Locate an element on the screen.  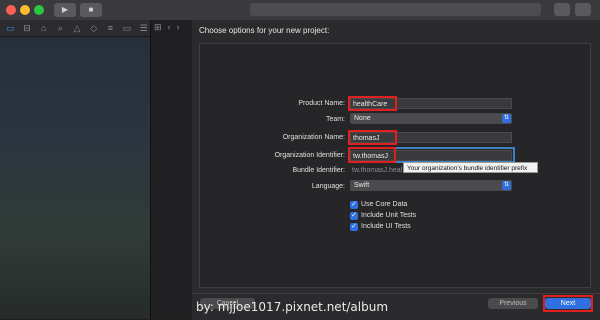
report-icon: ☰ is located at coordinates (143, 28).